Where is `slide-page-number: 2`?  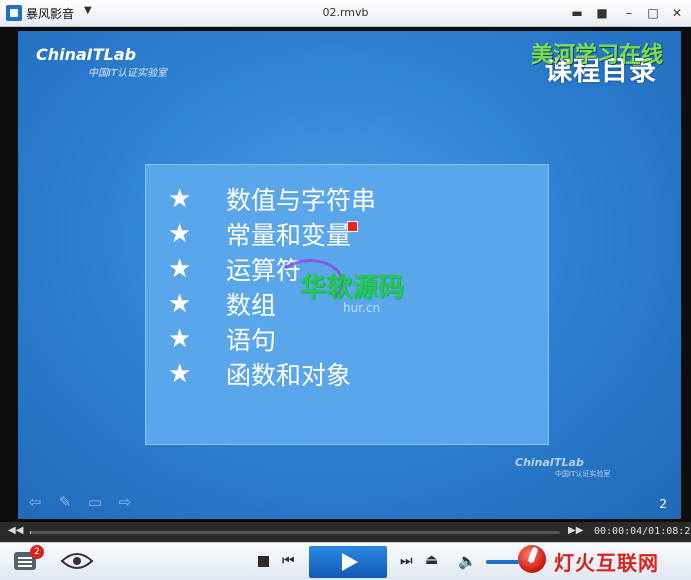
slide-page-number: 2 is located at coordinates (663, 504).